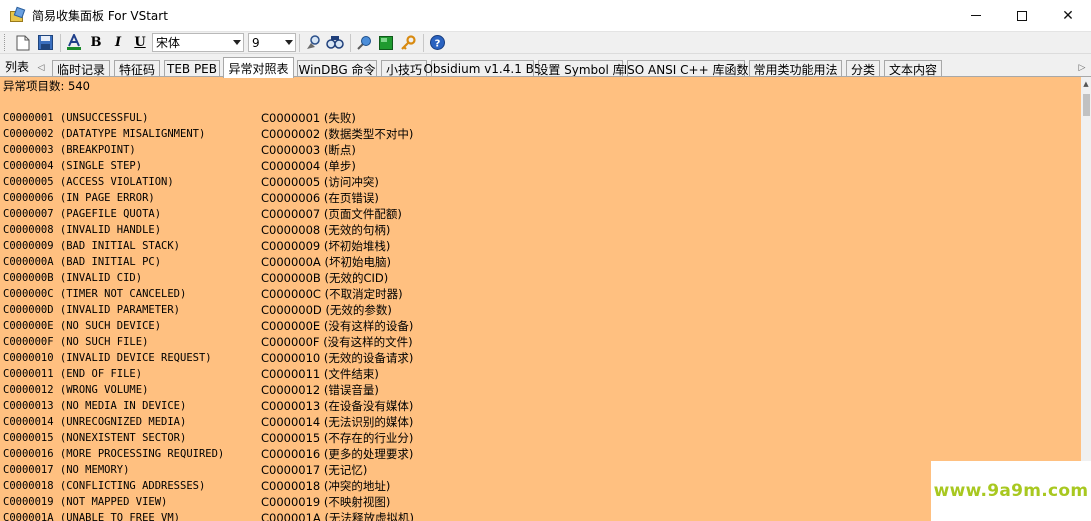 Image resolution: width=1091 pixels, height=521 pixels. What do you see at coordinates (95, 422) in the screenshot?
I see `exception-english: C0000014 (UNRECOGNIZED MEDIA)` at bounding box center [95, 422].